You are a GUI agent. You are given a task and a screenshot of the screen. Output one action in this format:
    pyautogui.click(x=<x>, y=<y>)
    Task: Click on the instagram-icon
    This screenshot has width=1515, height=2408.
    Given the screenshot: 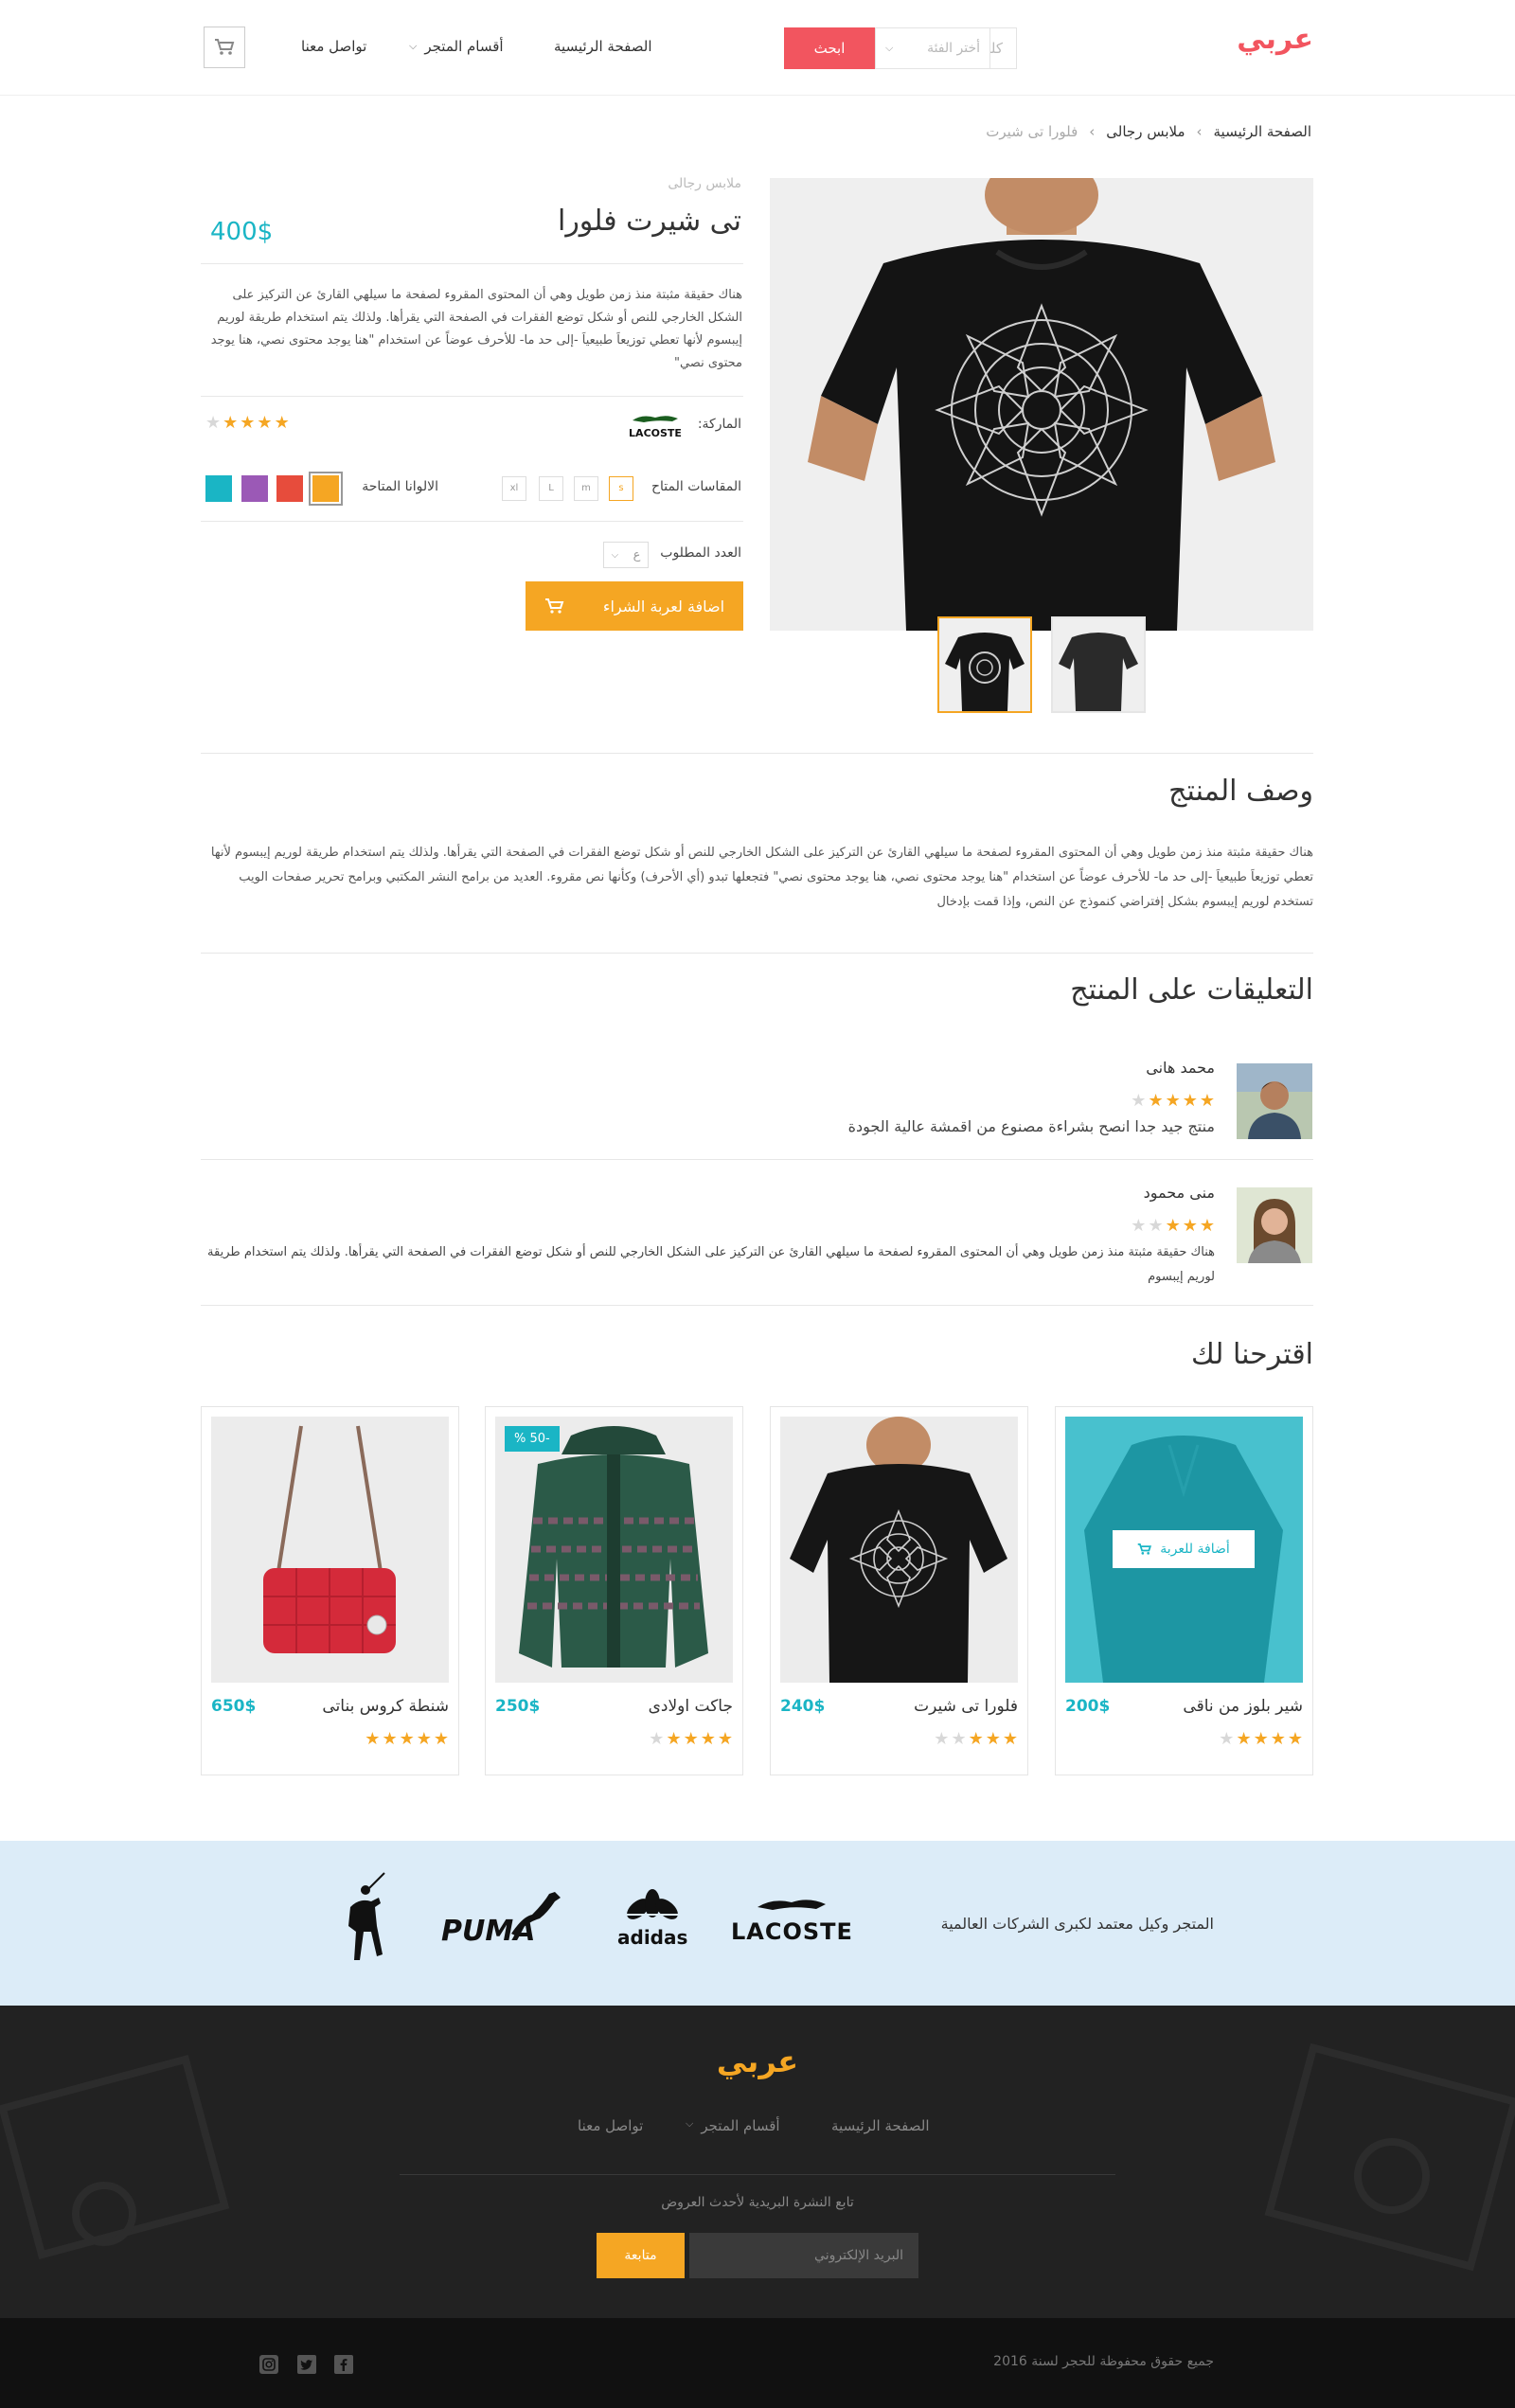 What is the action you would take?
    pyautogui.click(x=268, y=2364)
    